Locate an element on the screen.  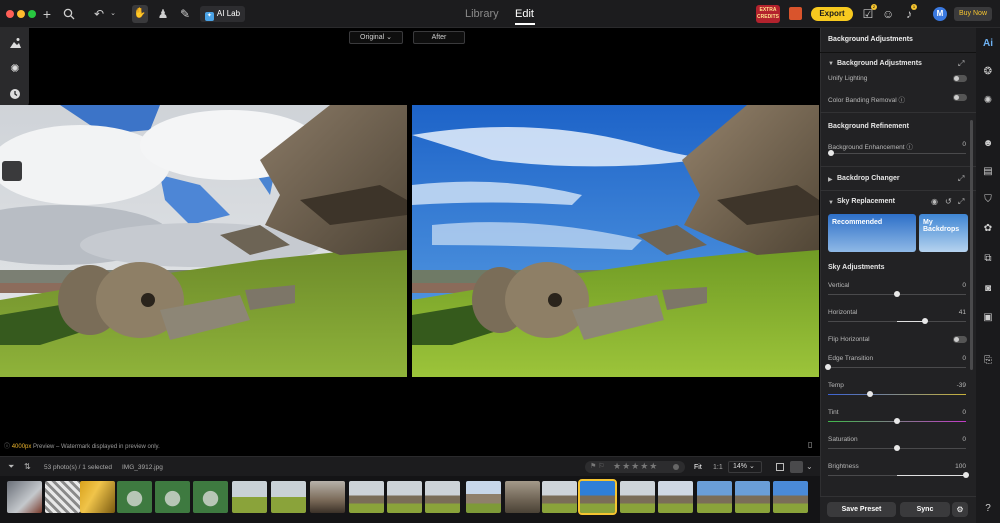
bookmark-icon: ⎘ is located at coordinates (988, 361).